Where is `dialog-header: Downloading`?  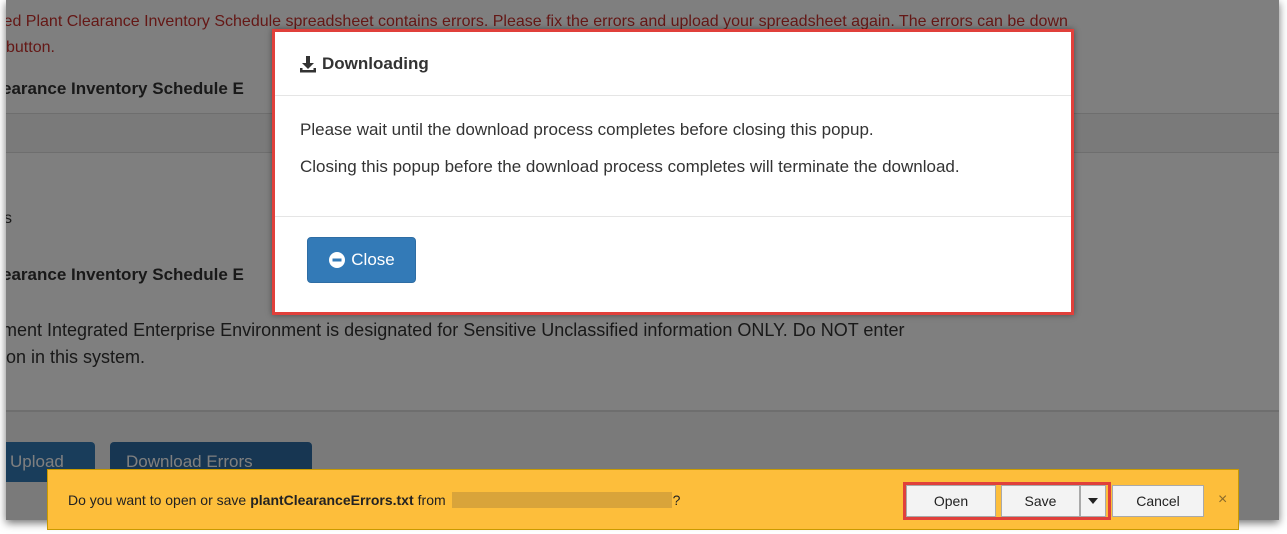 dialog-header: Downloading is located at coordinates (673, 64).